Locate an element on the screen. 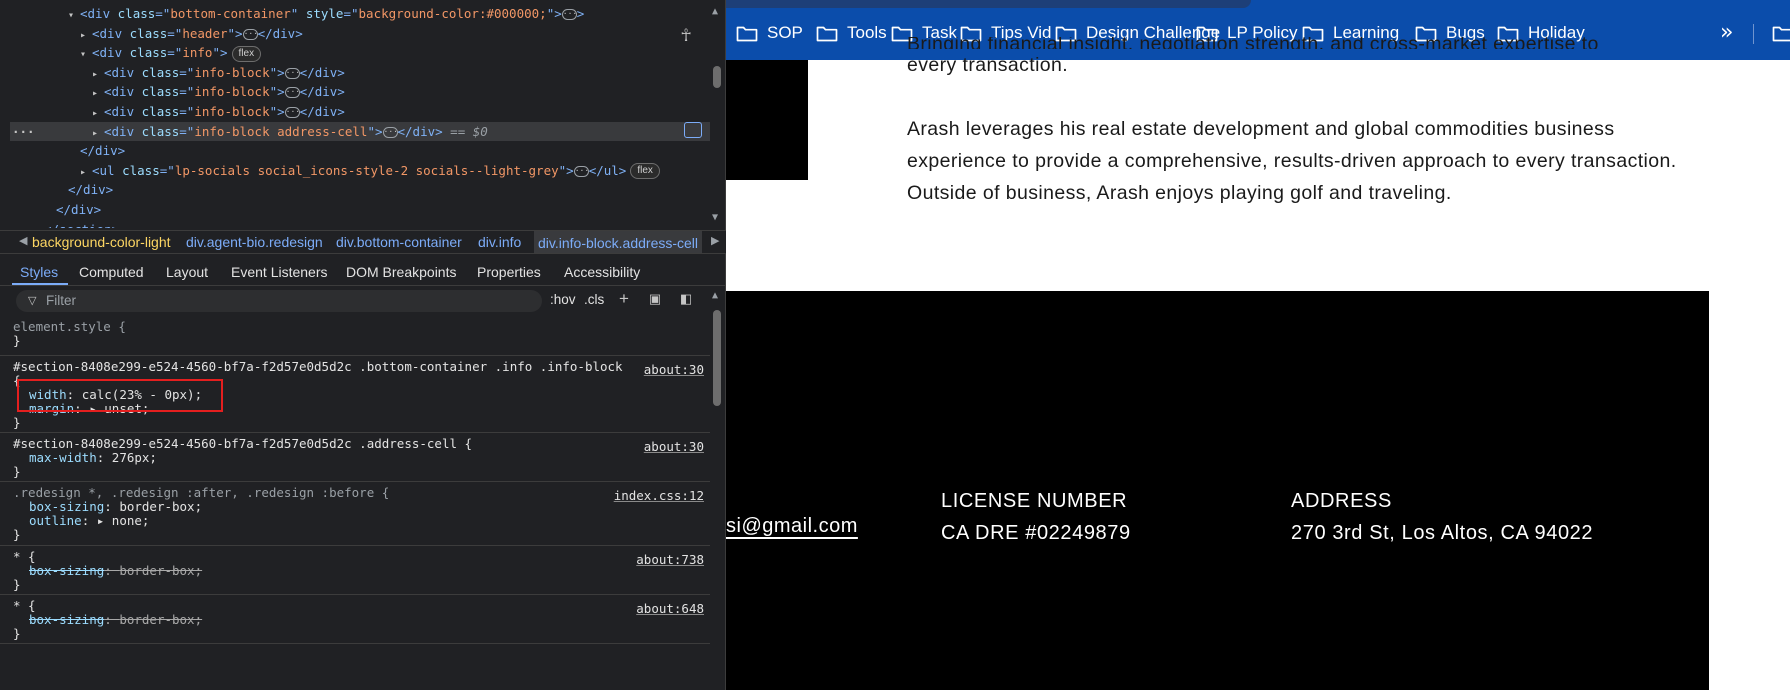 The image size is (1790, 690). breadcrumb-item: div.agent-bio.redesign is located at coordinates (254, 242).